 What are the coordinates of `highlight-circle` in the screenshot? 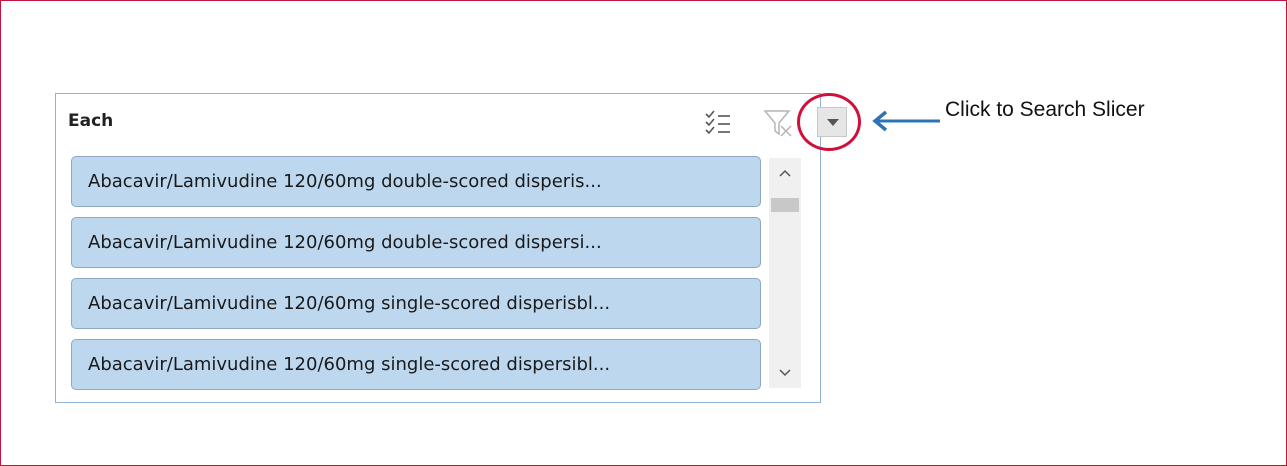 It's located at (829, 122).